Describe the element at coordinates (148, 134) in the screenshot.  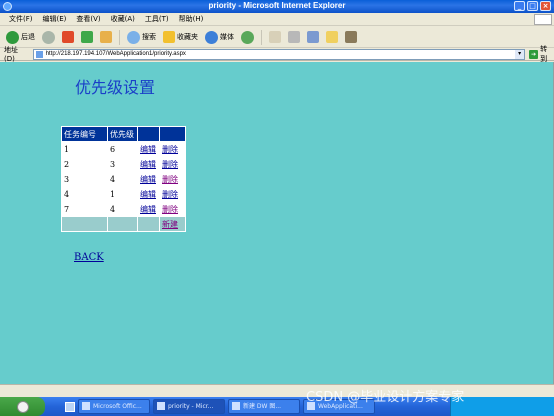
I see `column-header-edit` at that location.